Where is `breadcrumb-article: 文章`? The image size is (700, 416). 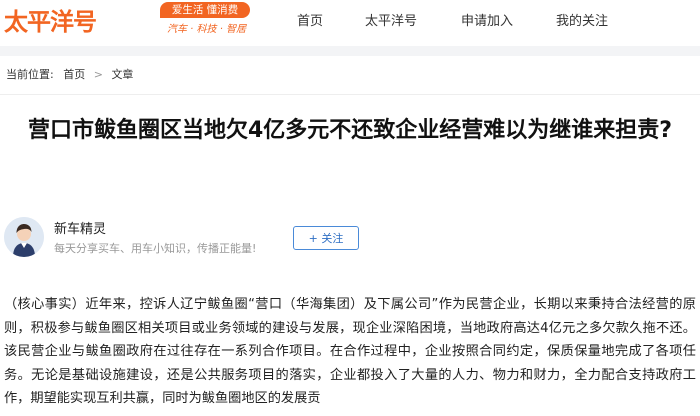
breadcrumb-article: 文章 is located at coordinates (122, 74).